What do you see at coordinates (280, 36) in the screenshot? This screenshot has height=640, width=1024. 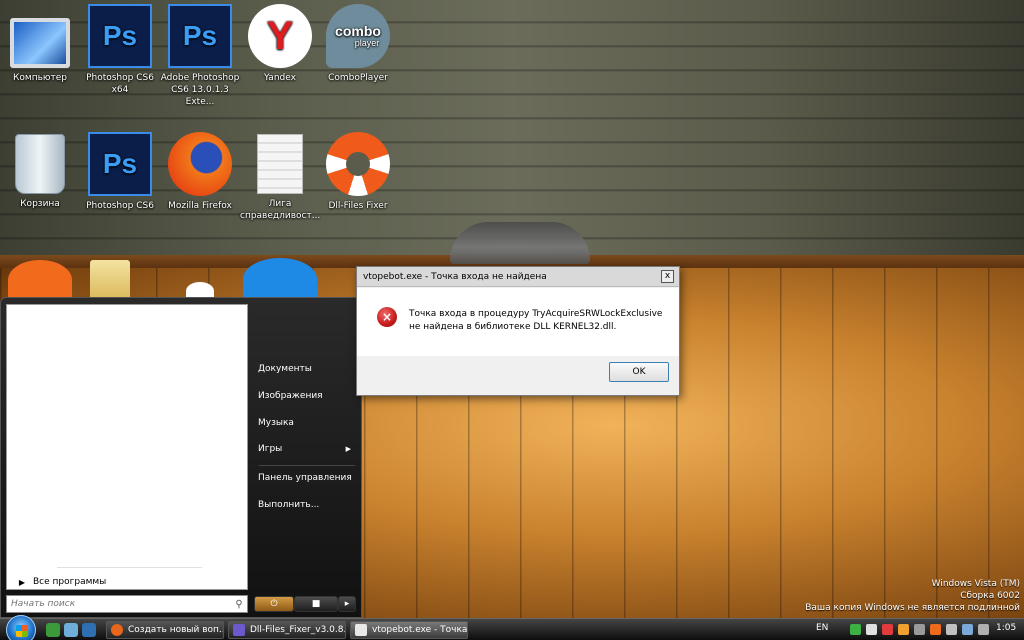 I see `yandex-icon: Y` at bounding box center [280, 36].